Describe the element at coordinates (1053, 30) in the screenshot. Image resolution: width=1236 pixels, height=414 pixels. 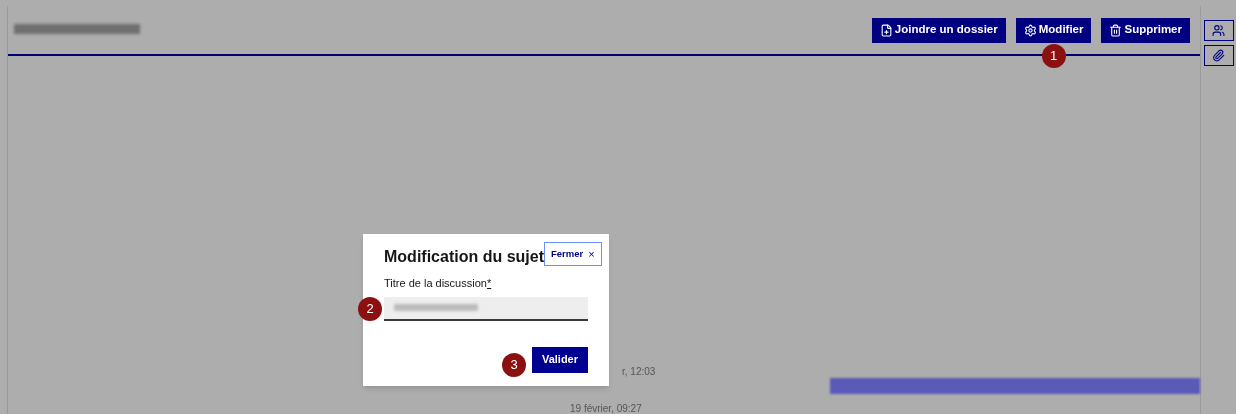
I see `toolbar-button: Modifier` at that location.